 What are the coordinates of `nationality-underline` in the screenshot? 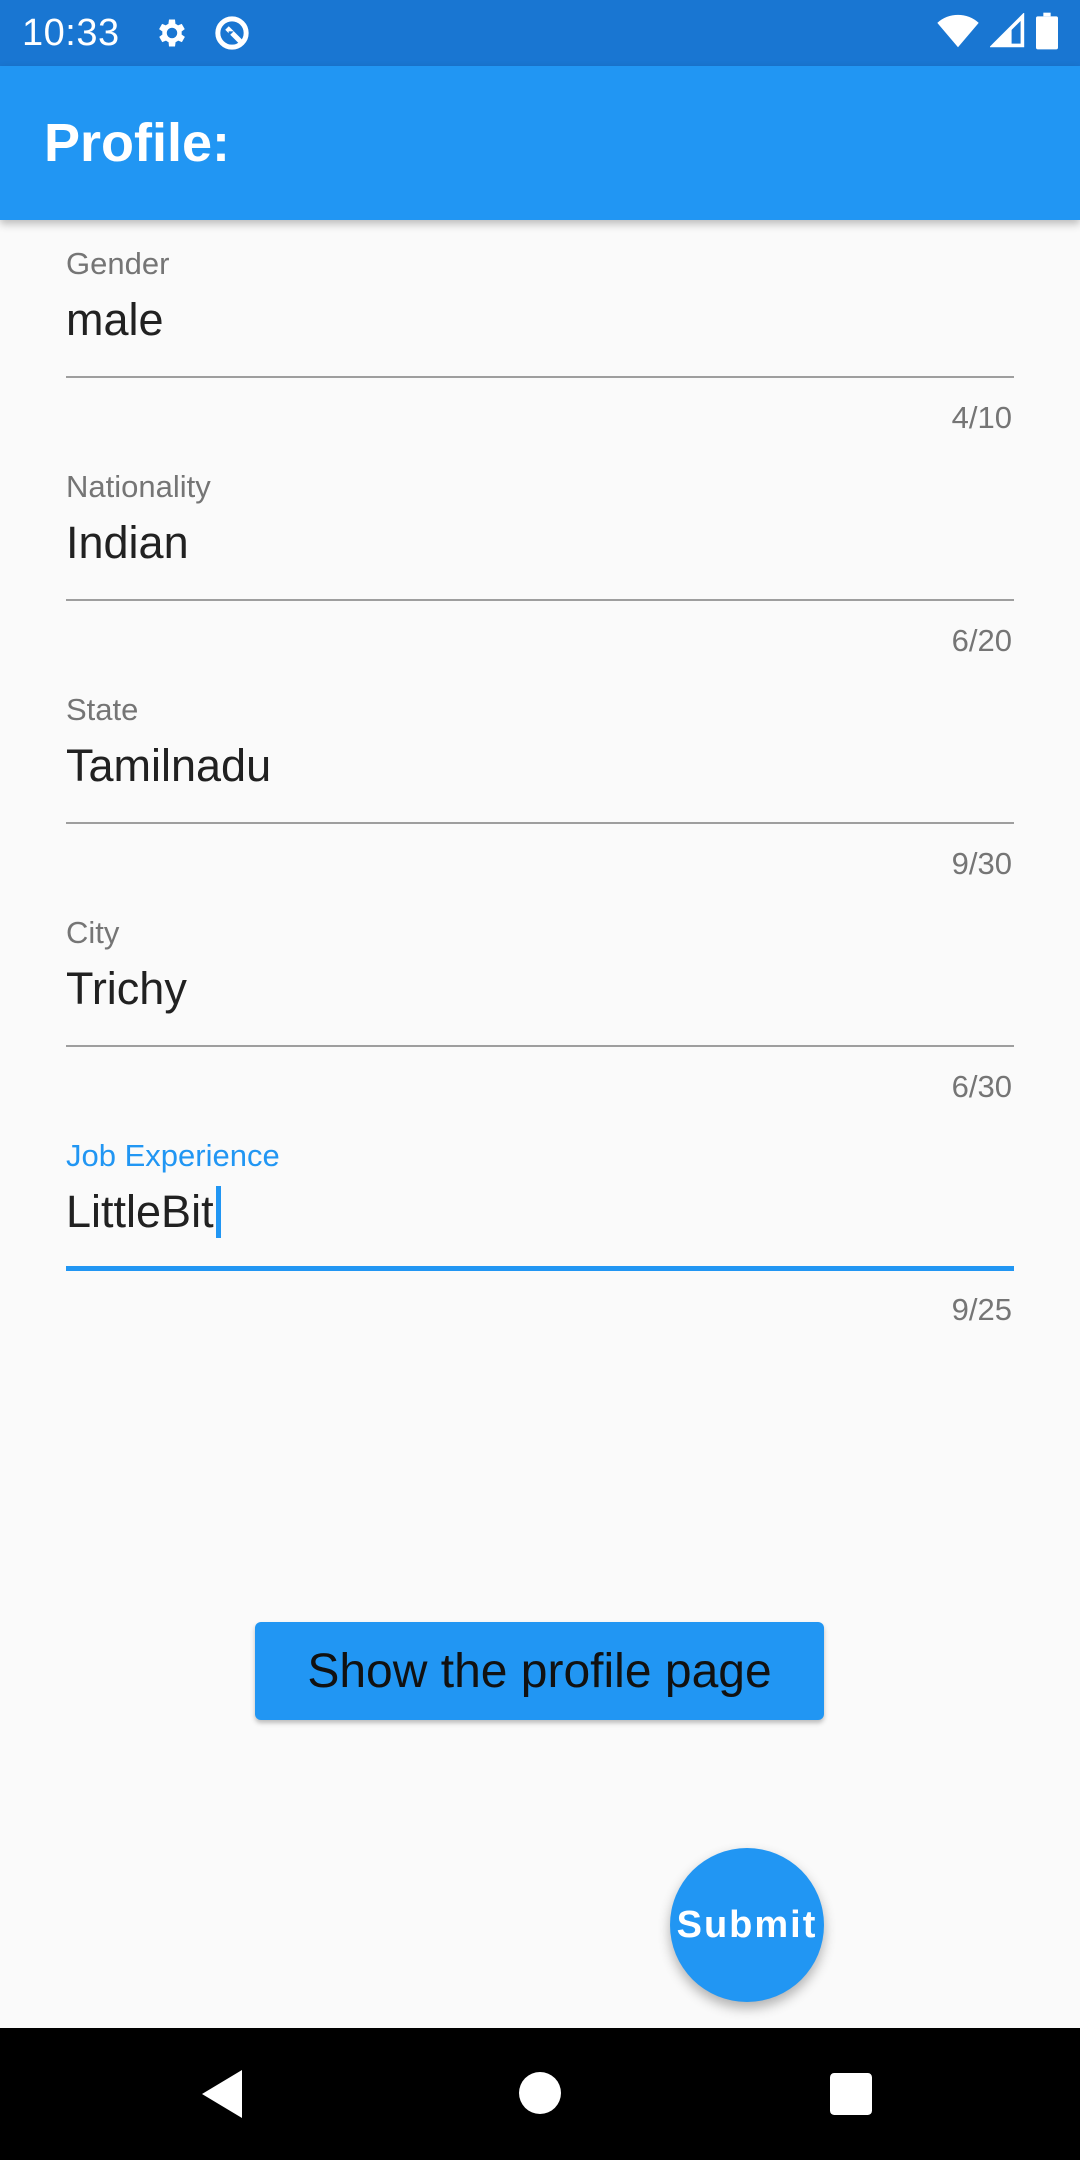 It's located at (540, 600).